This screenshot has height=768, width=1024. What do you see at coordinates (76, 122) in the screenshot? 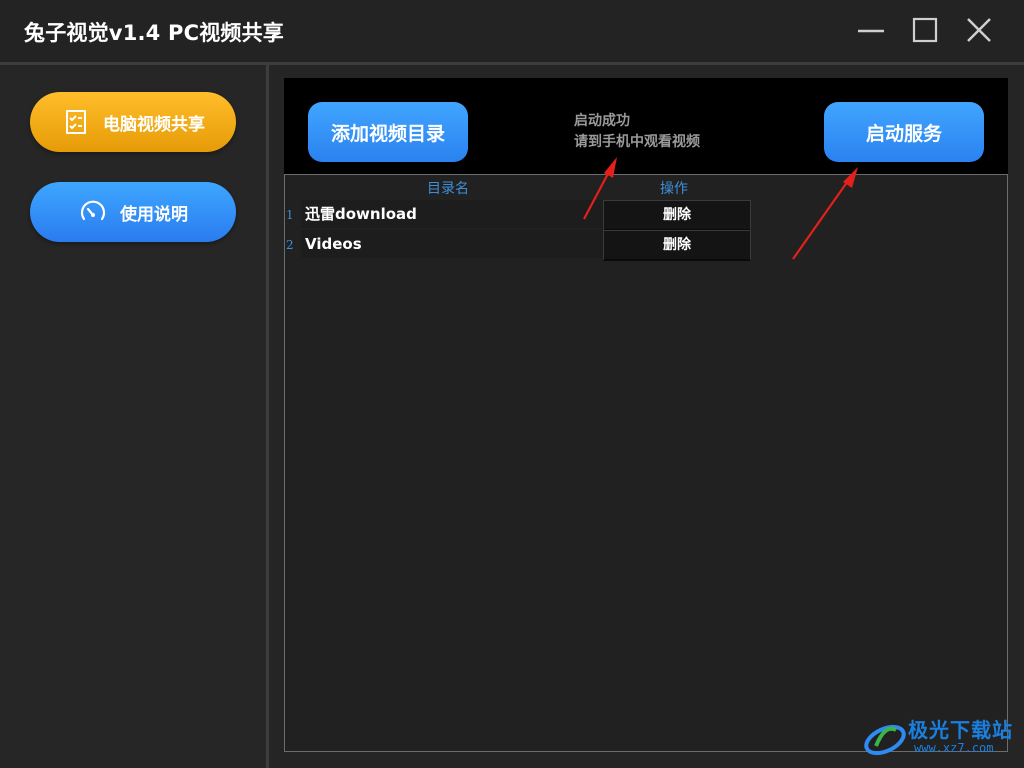
I see `checklist-icon` at bounding box center [76, 122].